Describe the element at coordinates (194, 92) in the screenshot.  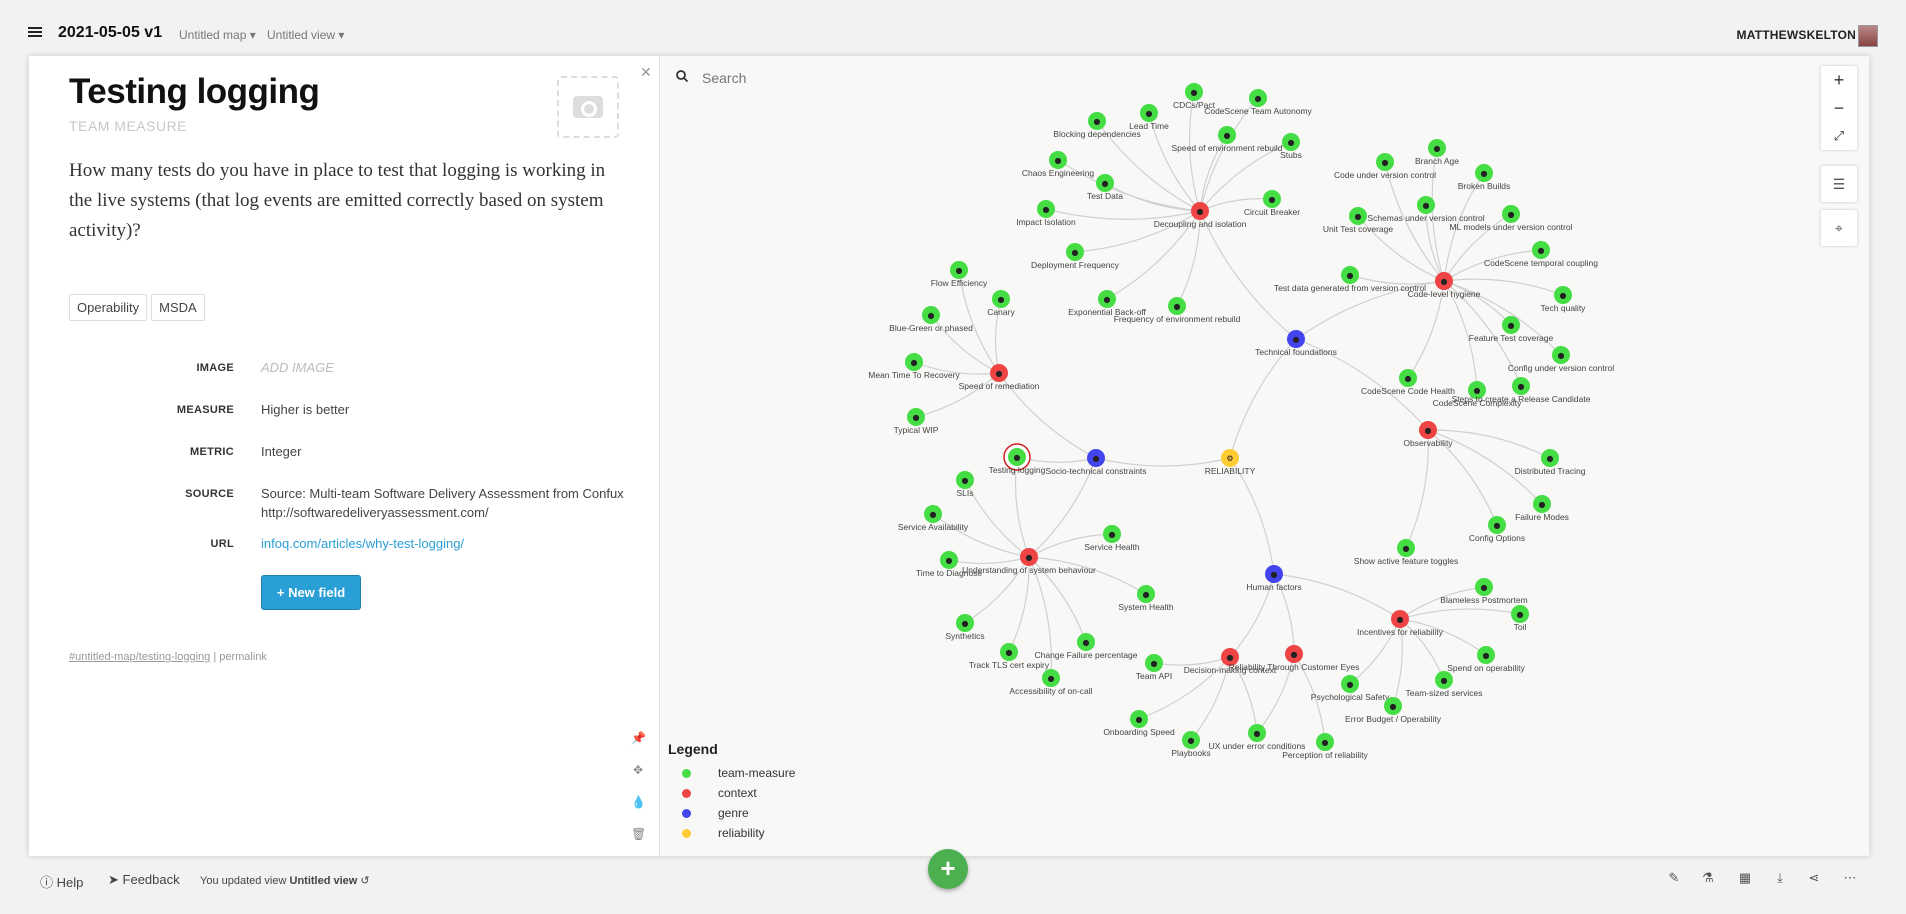
I see `element-title: Testing logging` at that location.